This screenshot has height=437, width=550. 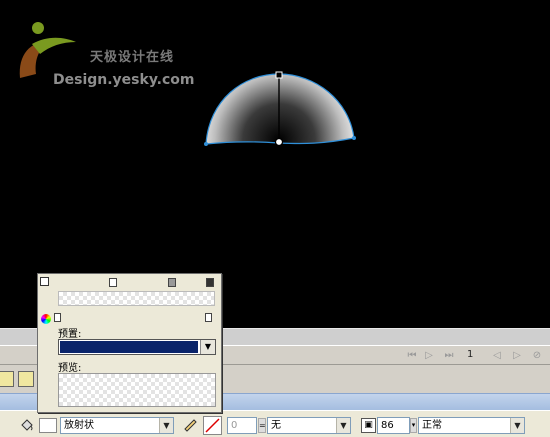 I want to click on watermark-logo: 天极设计在线 Design.yesky.com, so click(x=115, y=51).